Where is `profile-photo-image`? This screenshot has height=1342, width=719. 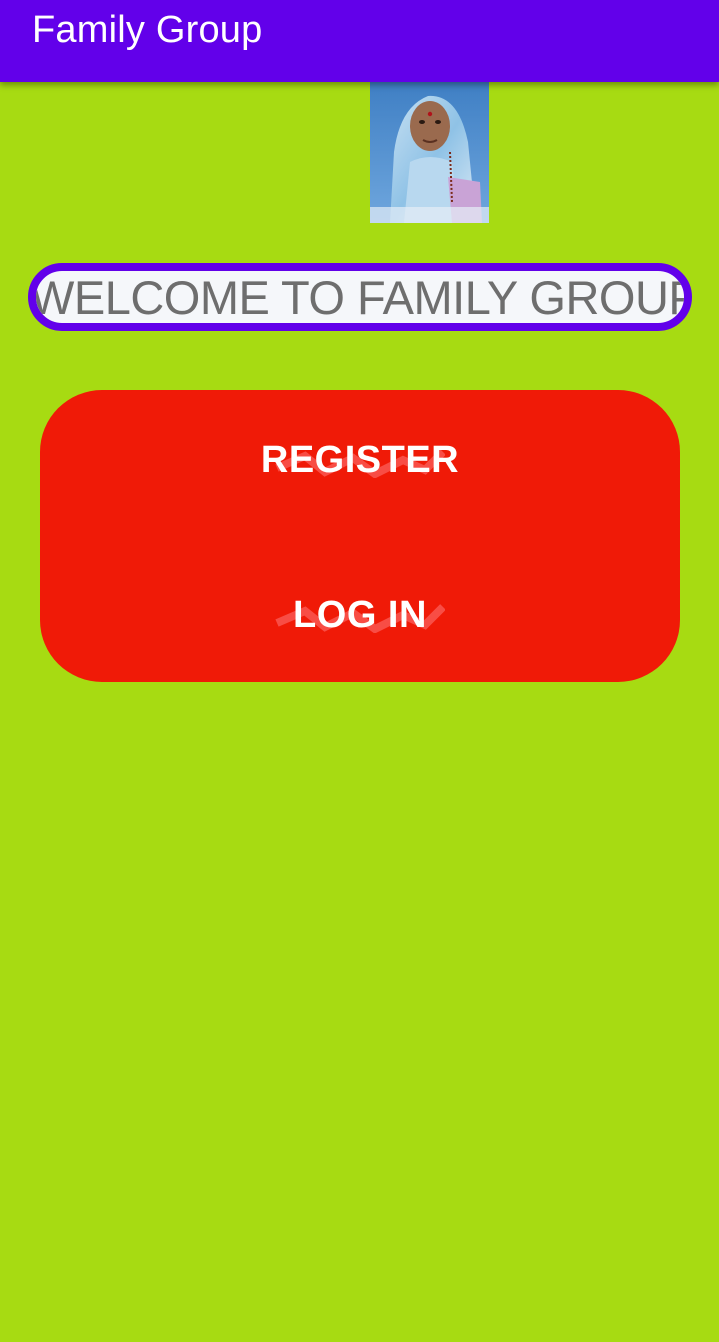
profile-photo-image is located at coordinates (429, 152).